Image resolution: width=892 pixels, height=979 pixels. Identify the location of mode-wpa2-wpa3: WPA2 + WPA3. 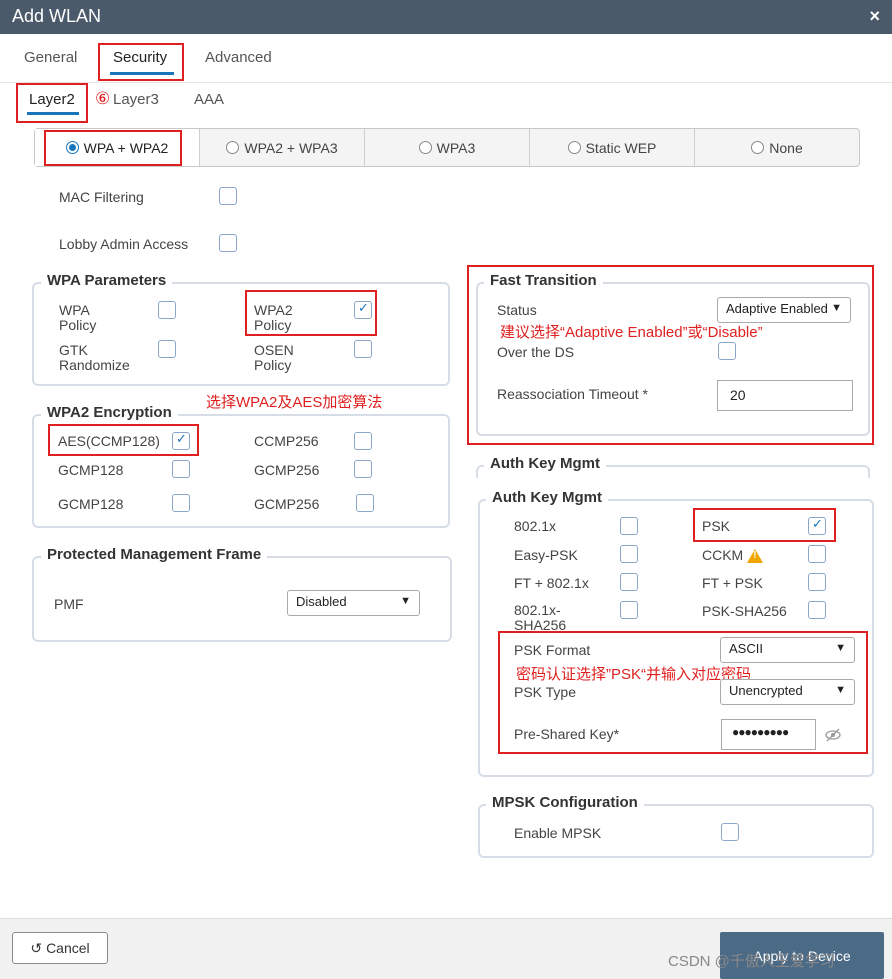
(282, 147).